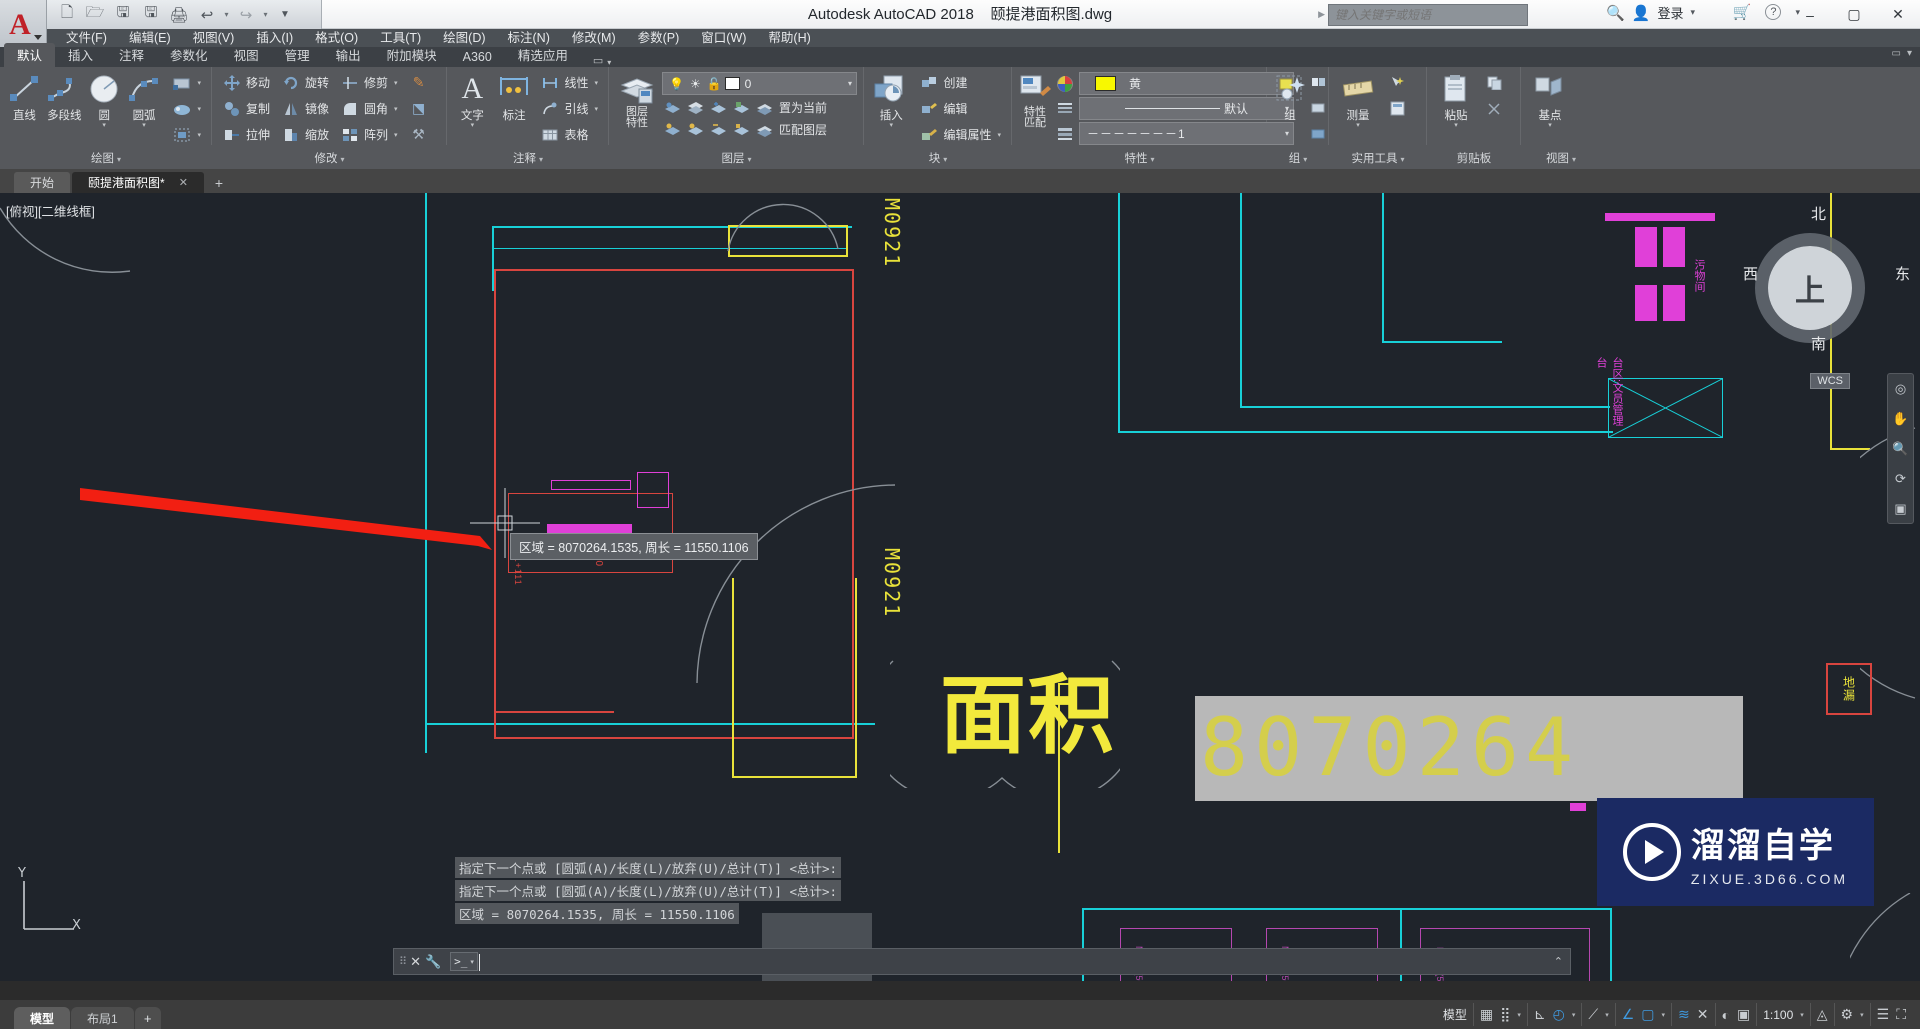  What do you see at coordinates (759, 83) in the screenshot?
I see `layer-selector: 💡 ☀ 🔓 0 ▾` at bounding box center [759, 83].